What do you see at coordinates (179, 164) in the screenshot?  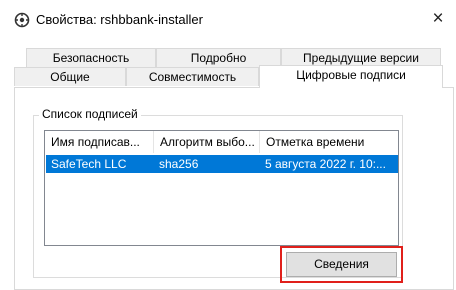 I see `algorithm-cell: sha256` at bounding box center [179, 164].